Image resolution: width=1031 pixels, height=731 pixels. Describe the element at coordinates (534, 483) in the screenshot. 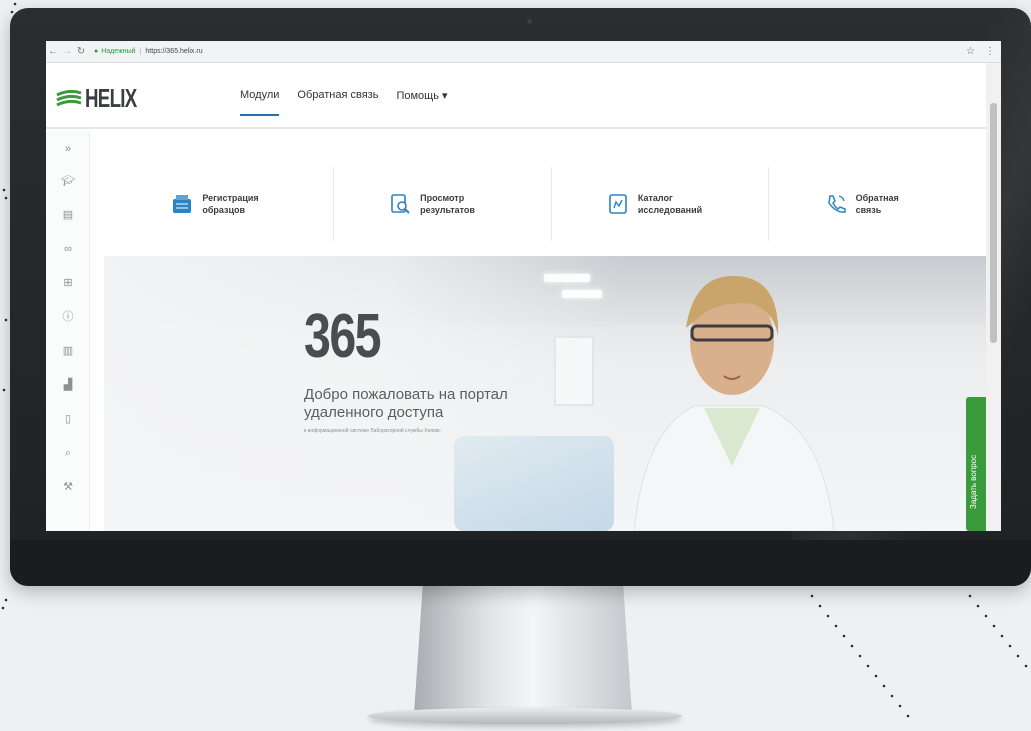

I see `lab-device` at that location.